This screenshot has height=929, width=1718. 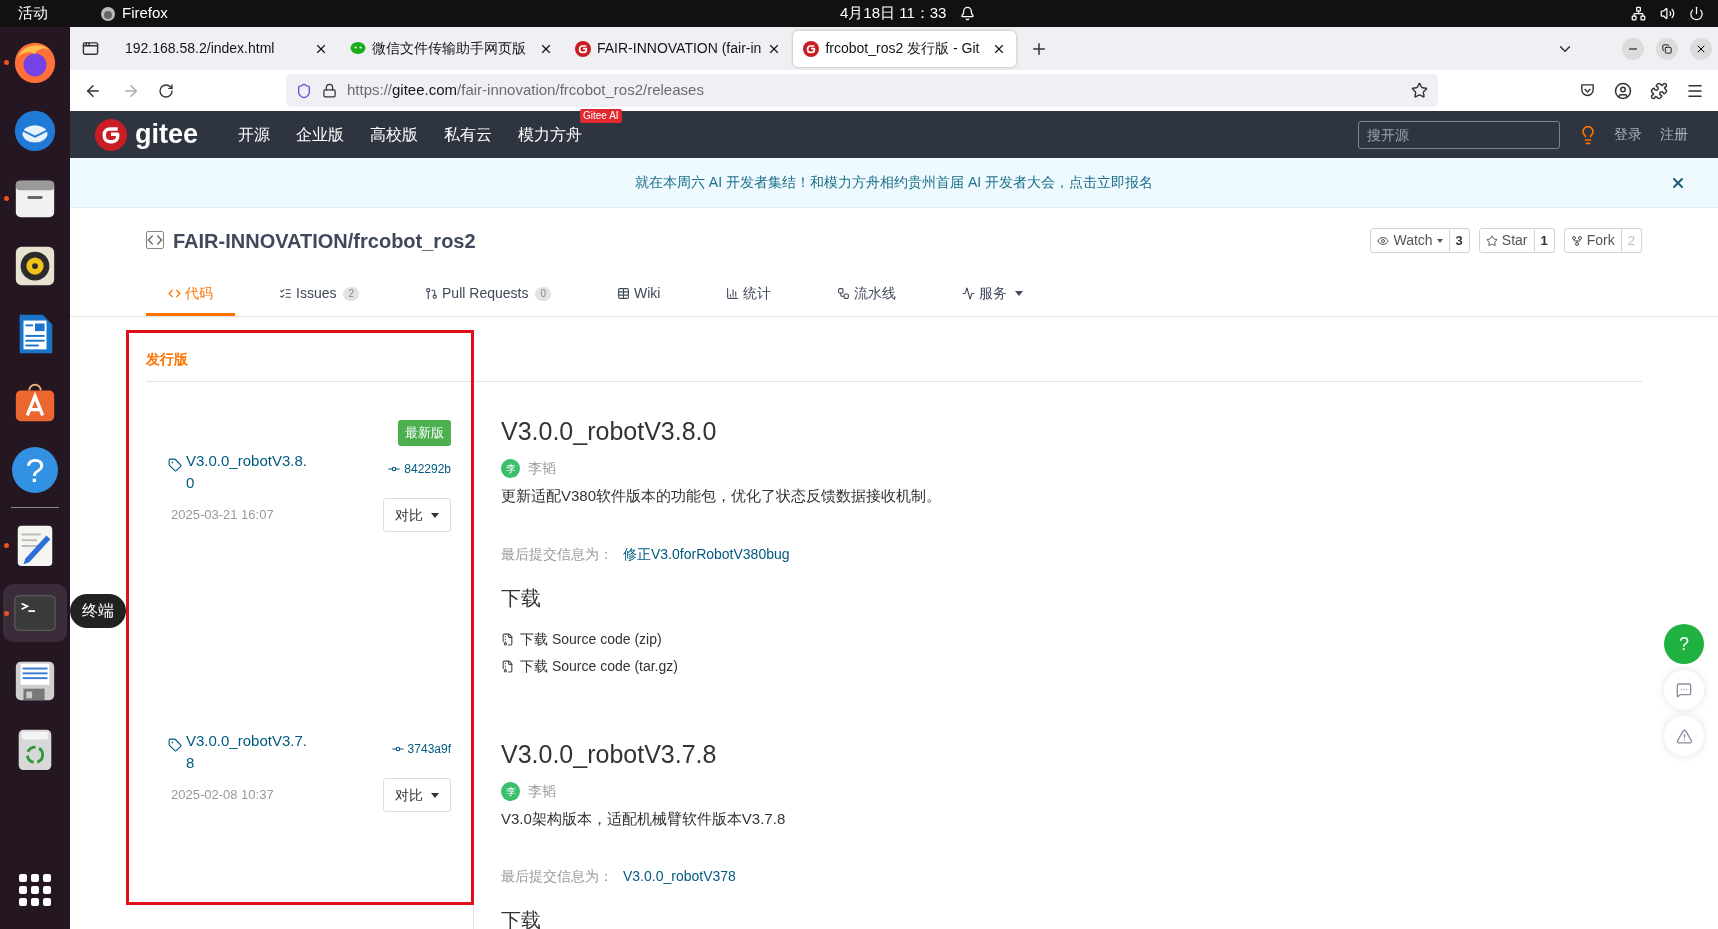 I want to click on nav-link: 高校版, so click(x=394, y=134).